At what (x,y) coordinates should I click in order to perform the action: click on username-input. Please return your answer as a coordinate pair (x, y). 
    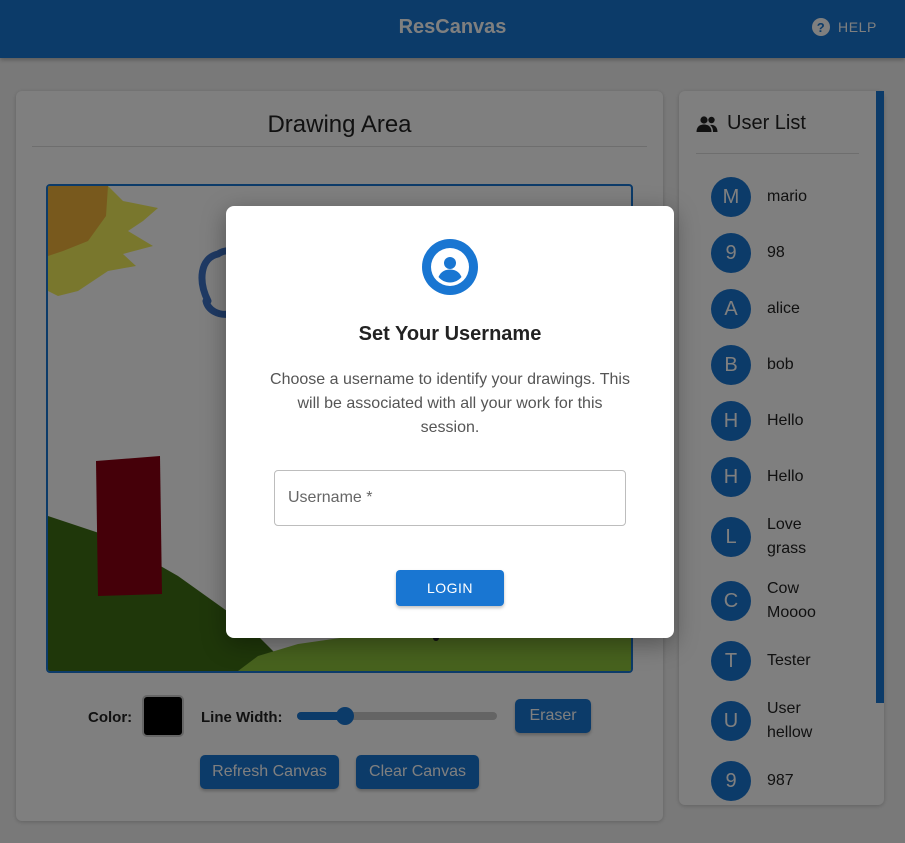
    Looking at the image, I should click on (450, 498).